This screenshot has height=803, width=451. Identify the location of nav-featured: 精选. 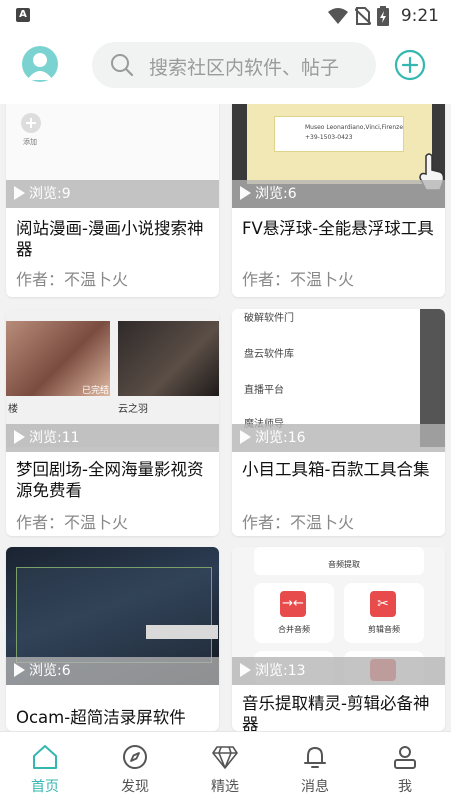
(225, 767).